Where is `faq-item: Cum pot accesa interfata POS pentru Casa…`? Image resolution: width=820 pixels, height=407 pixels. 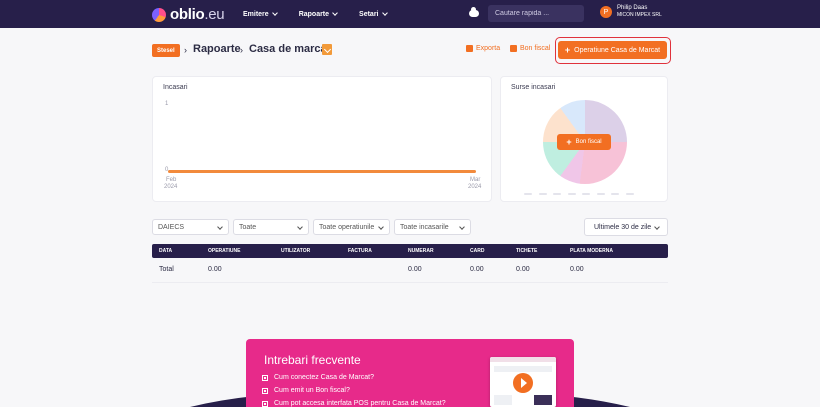 faq-item: Cum pot accesa interfata POS pentru Casa… is located at coordinates (354, 403).